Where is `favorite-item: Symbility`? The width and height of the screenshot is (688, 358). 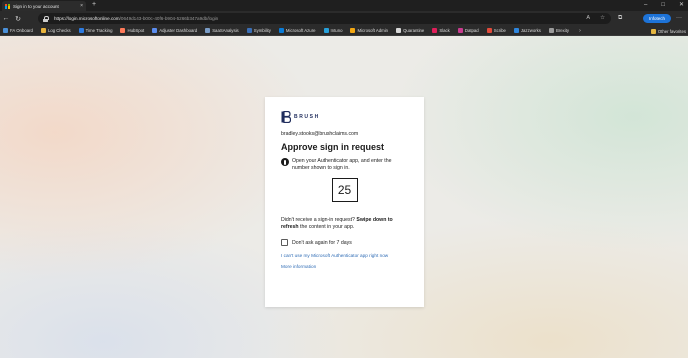
favorite-item: Symbility is located at coordinates (258, 30).